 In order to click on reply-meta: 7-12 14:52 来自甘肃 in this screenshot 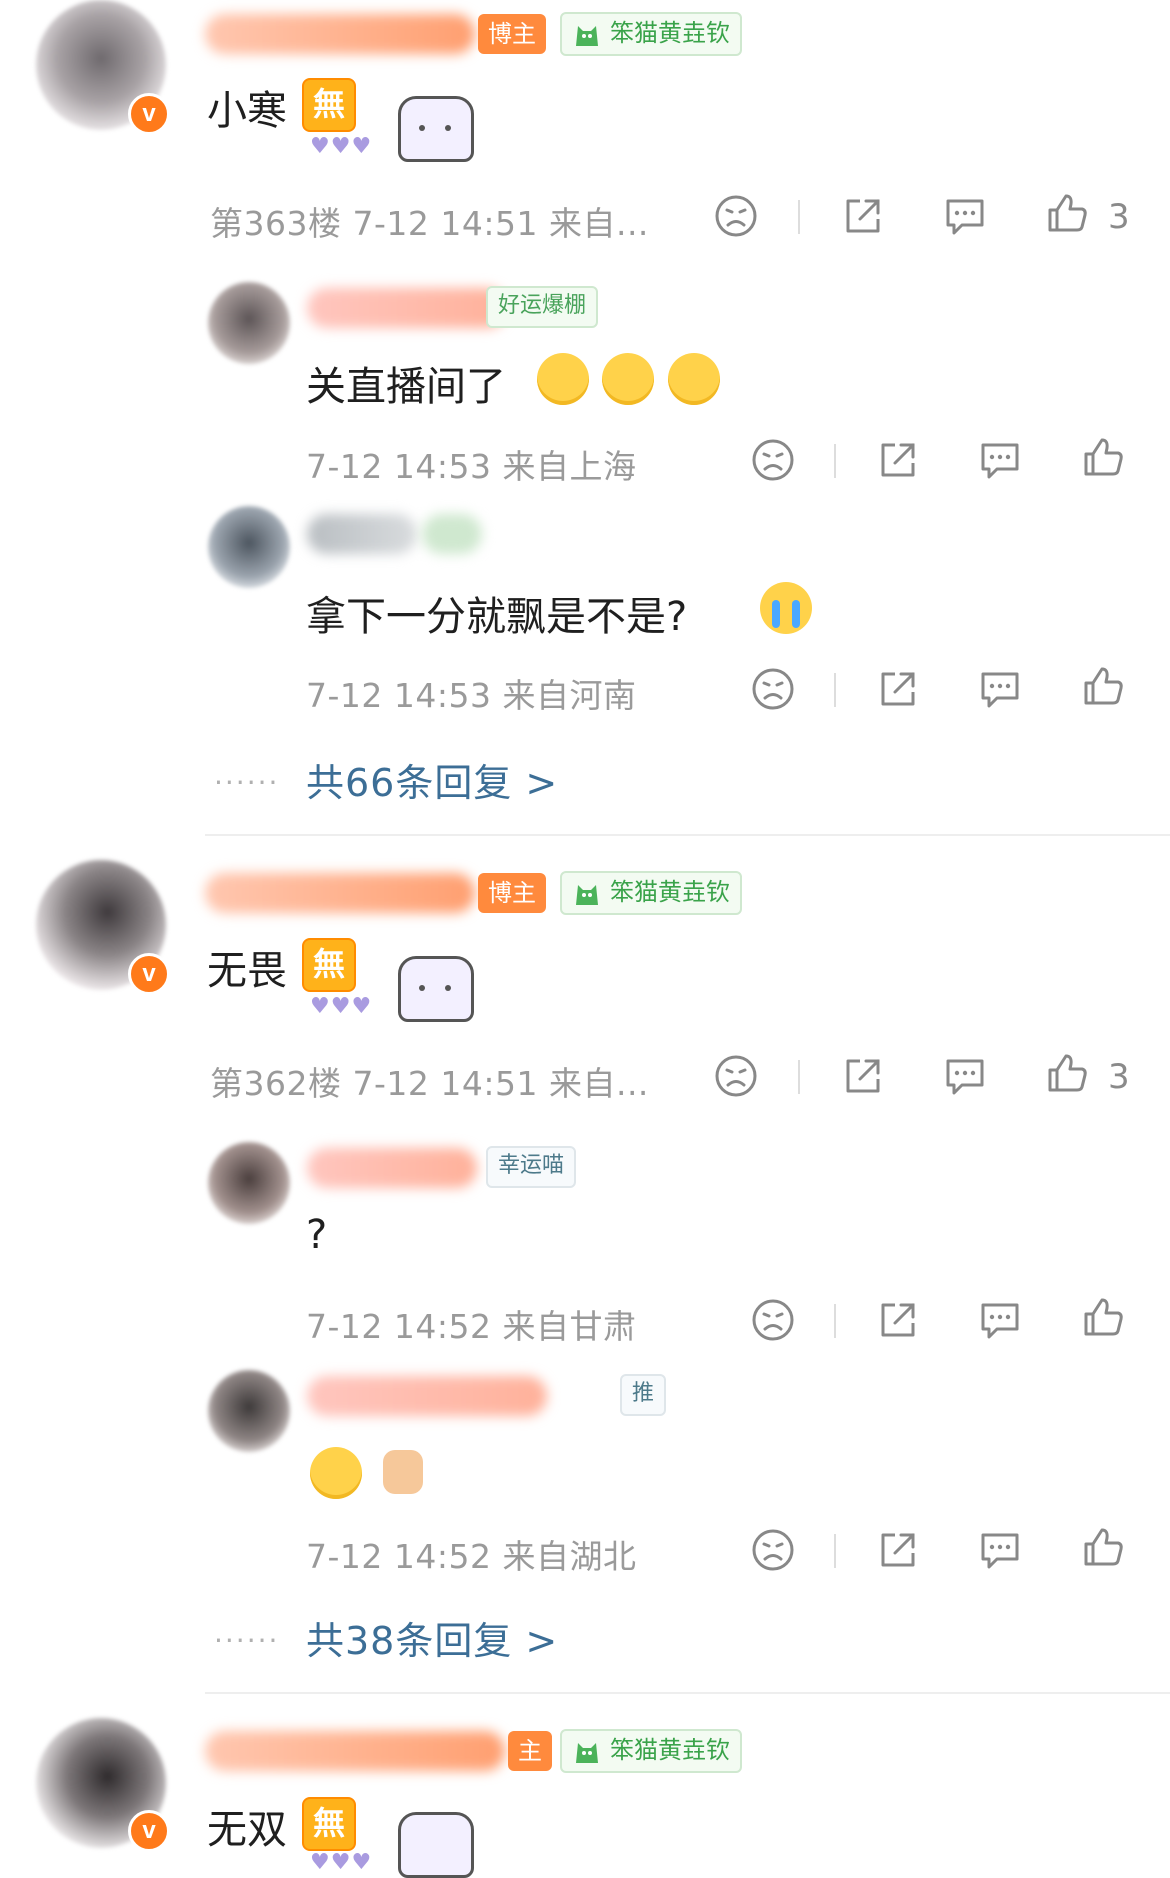, I will do `click(471, 1326)`.